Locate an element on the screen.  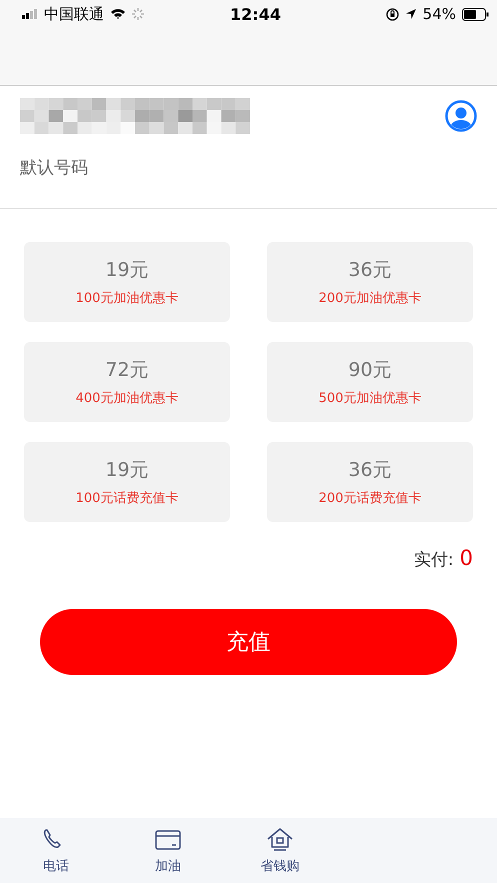
price-text: 72元 is located at coordinates (127, 370).